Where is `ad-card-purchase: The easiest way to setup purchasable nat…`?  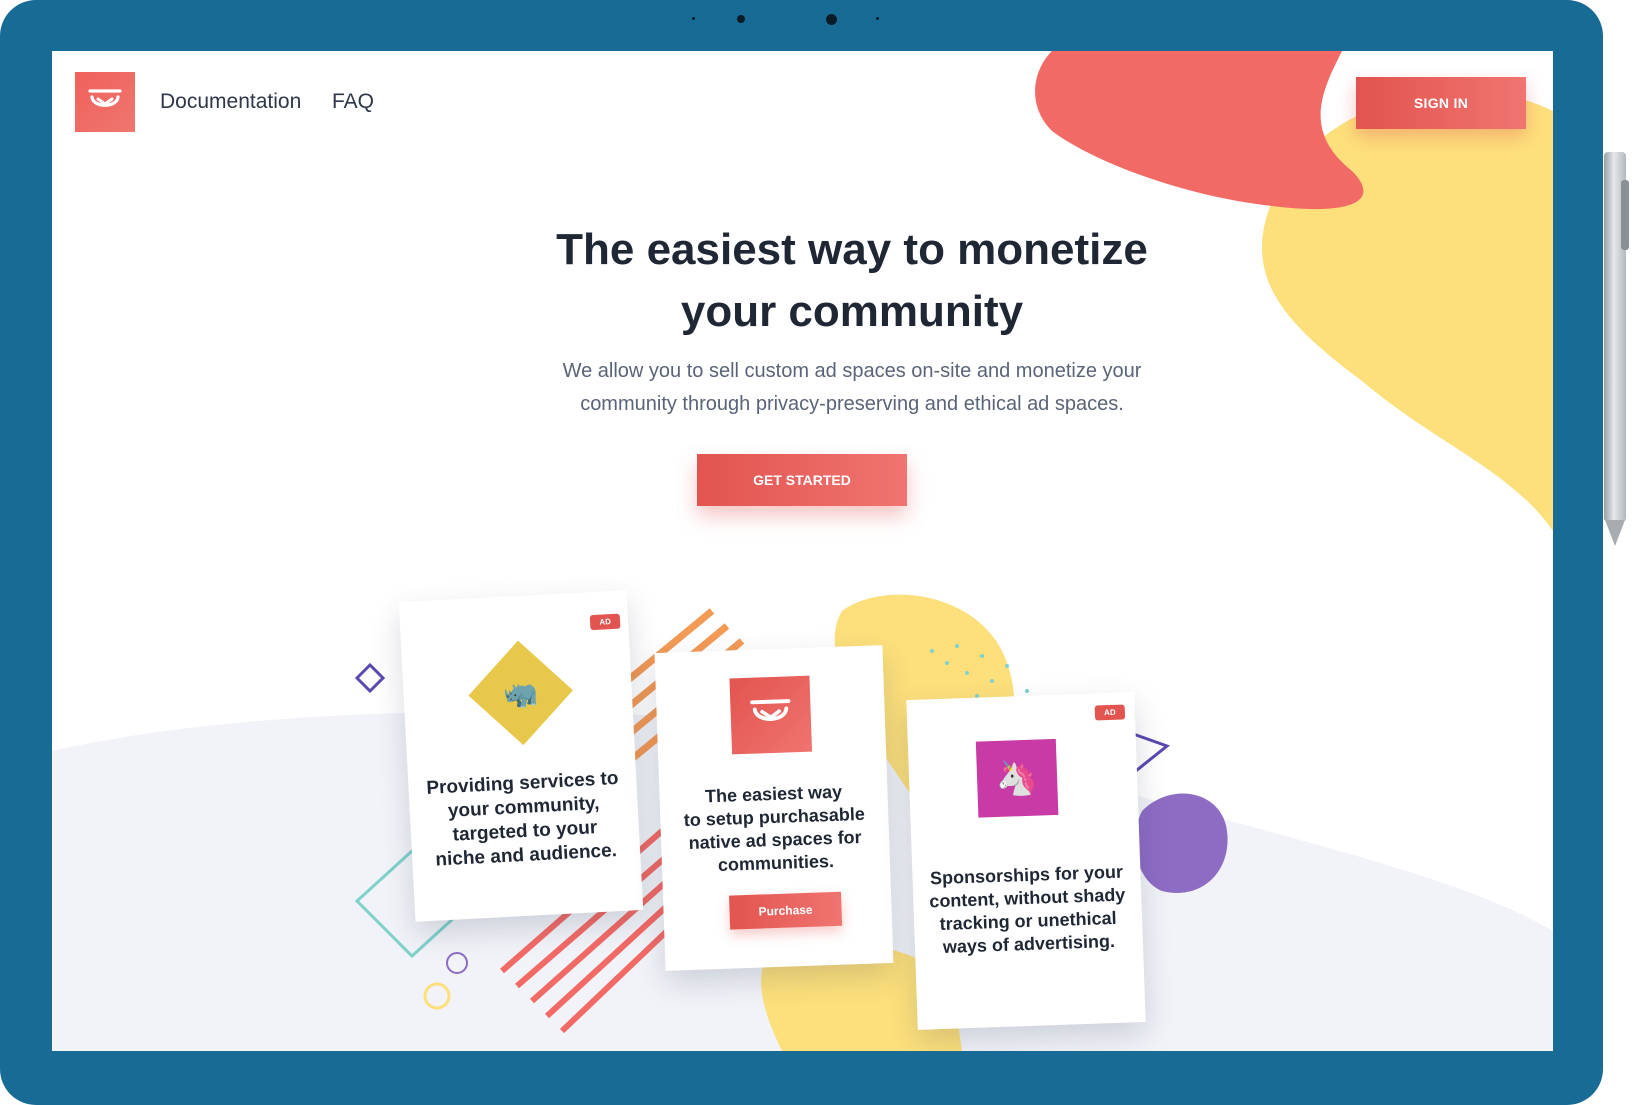 ad-card-purchase: The easiest way to setup purchasable nat… is located at coordinates (774, 808).